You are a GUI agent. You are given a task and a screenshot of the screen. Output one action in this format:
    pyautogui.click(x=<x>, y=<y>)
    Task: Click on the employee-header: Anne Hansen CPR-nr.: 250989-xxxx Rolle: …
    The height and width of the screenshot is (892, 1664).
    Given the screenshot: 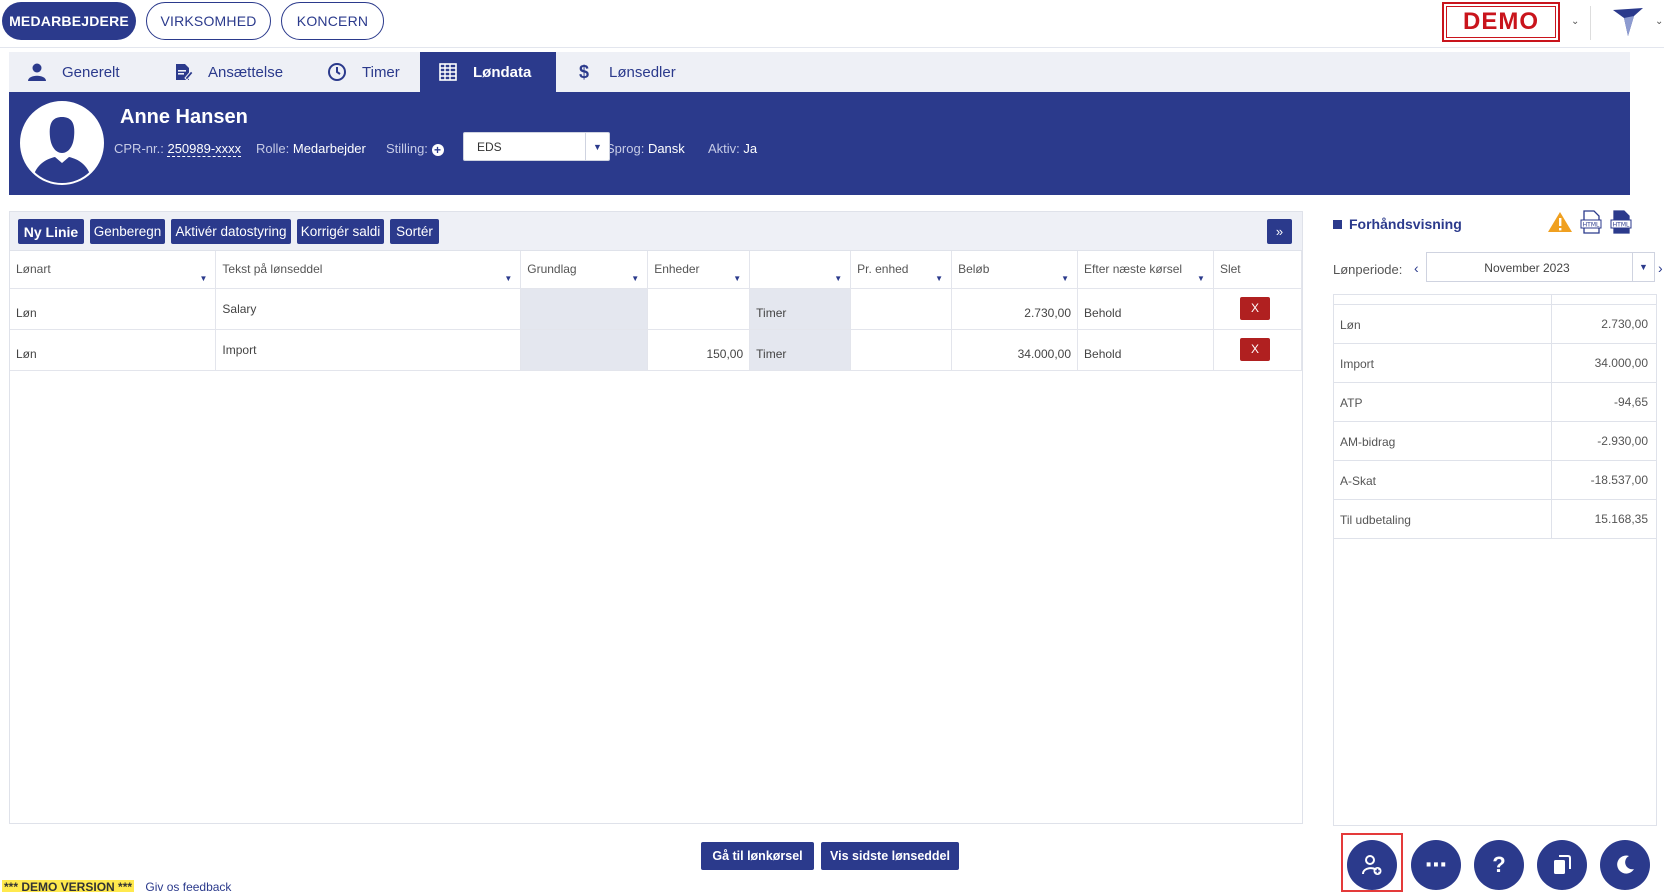 What is the action you would take?
    pyautogui.click(x=819, y=143)
    